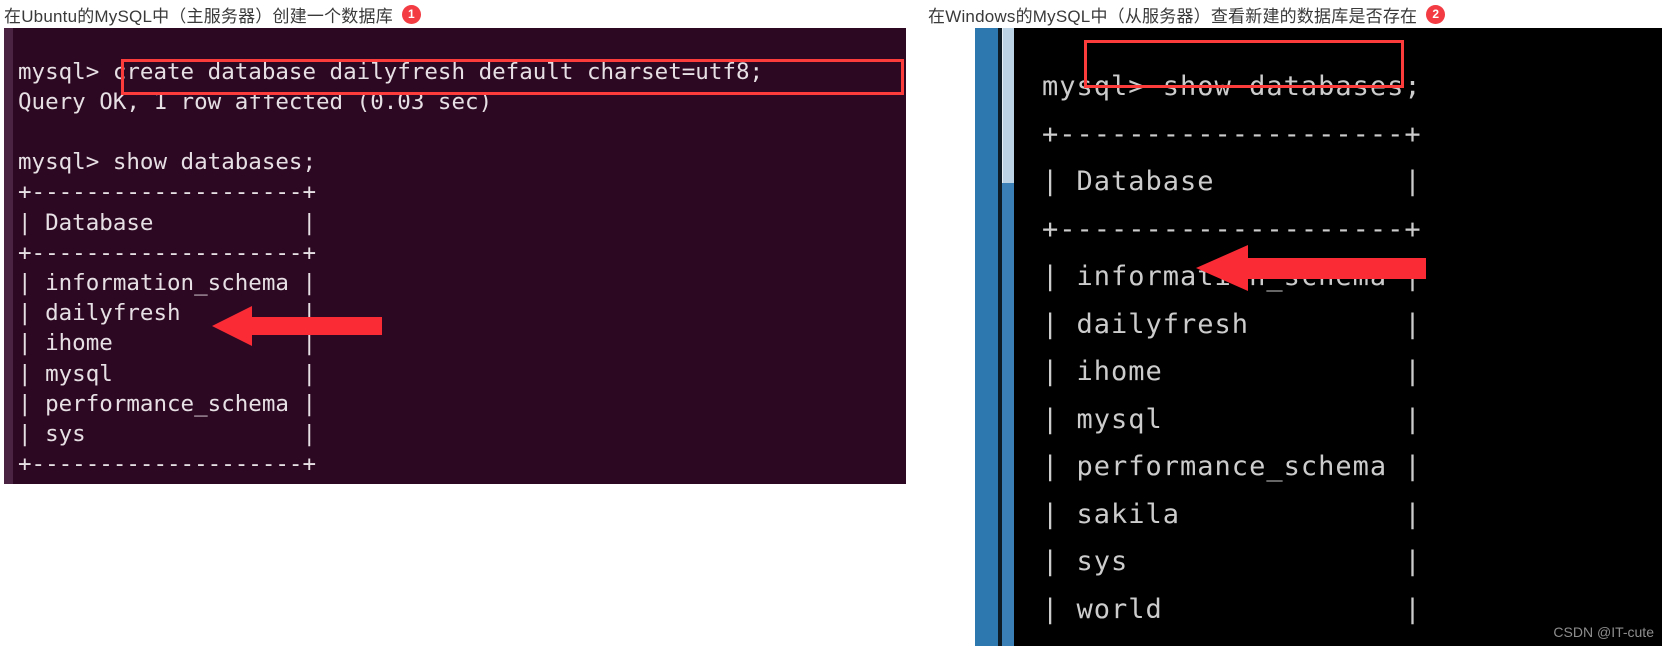 This screenshot has width=1662, height=646. I want to click on step-badge-1: 1, so click(411, 14).